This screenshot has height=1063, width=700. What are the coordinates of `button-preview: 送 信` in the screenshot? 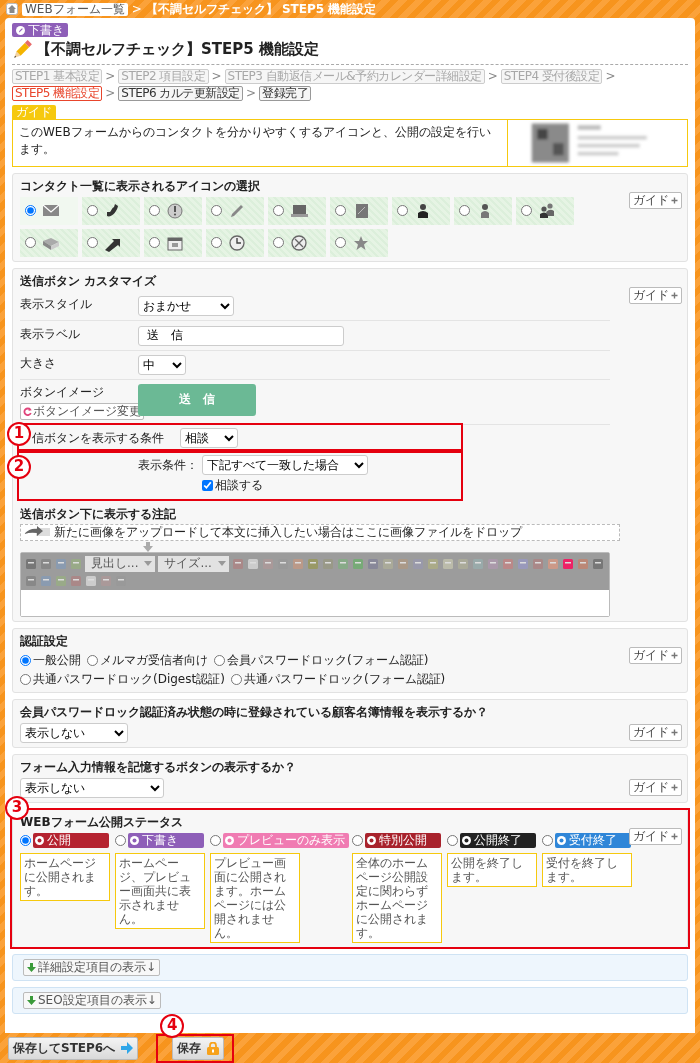 It's located at (197, 399).